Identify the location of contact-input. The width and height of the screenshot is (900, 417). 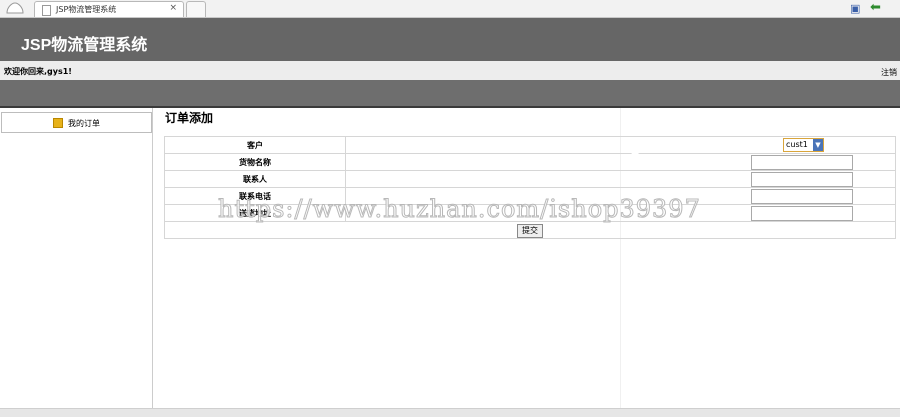
(802, 179).